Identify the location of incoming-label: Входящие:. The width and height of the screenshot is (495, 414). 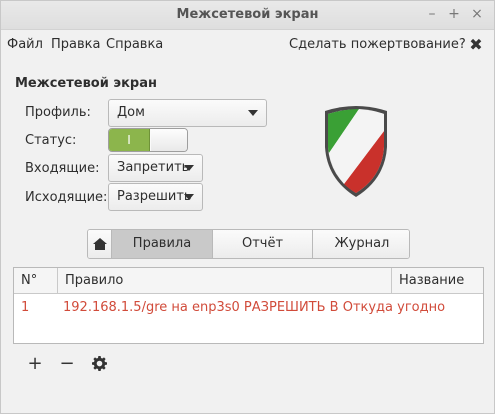
(62, 168).